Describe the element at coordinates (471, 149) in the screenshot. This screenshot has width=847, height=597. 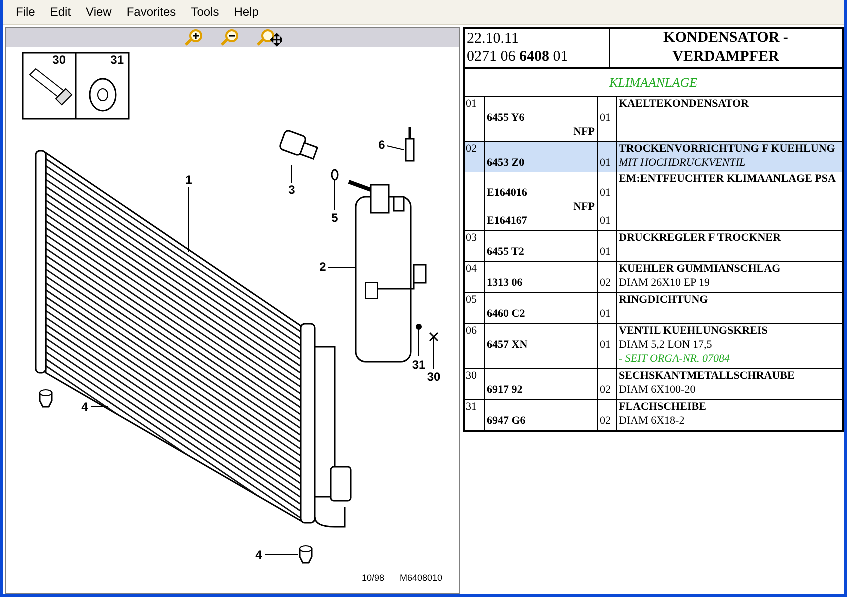
I see `item-number: 02` at that location.